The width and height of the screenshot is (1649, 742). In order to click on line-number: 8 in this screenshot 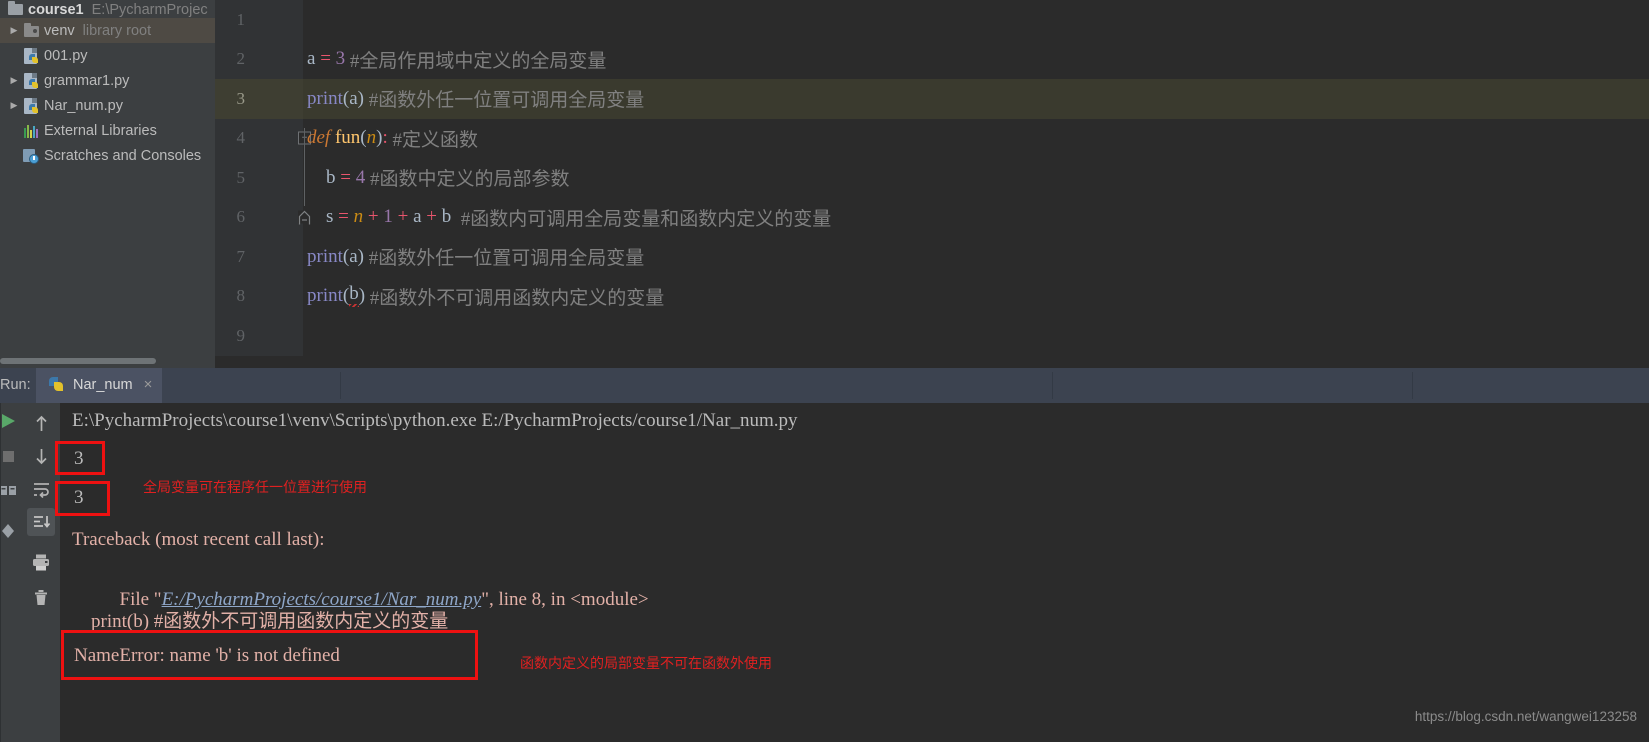, I will do `click(241, 296)`.